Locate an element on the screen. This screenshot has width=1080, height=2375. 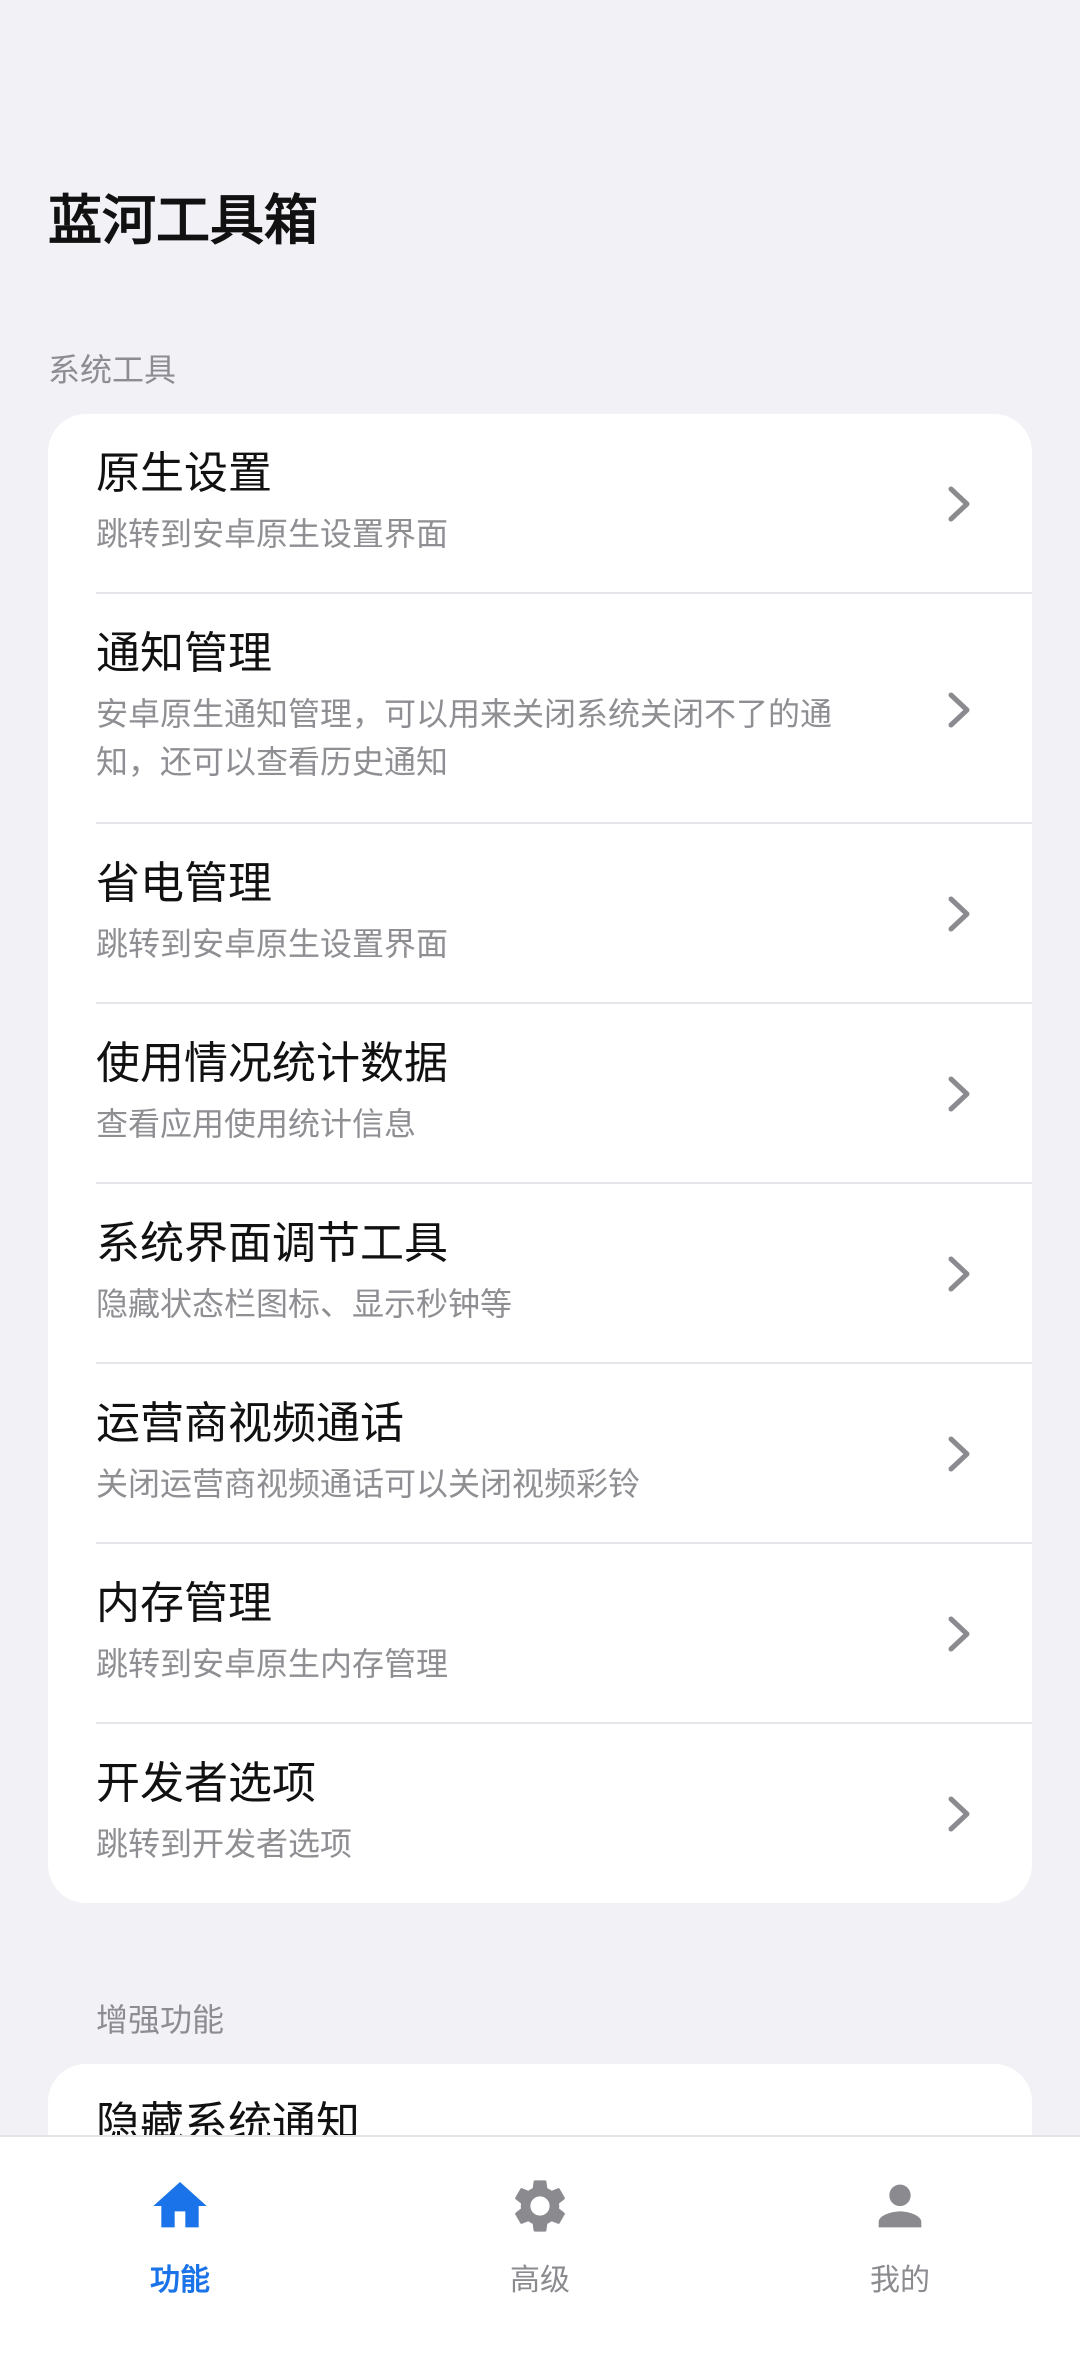
list-item-title: 使用情况统计数据 is located at coordinates (272, 1063).